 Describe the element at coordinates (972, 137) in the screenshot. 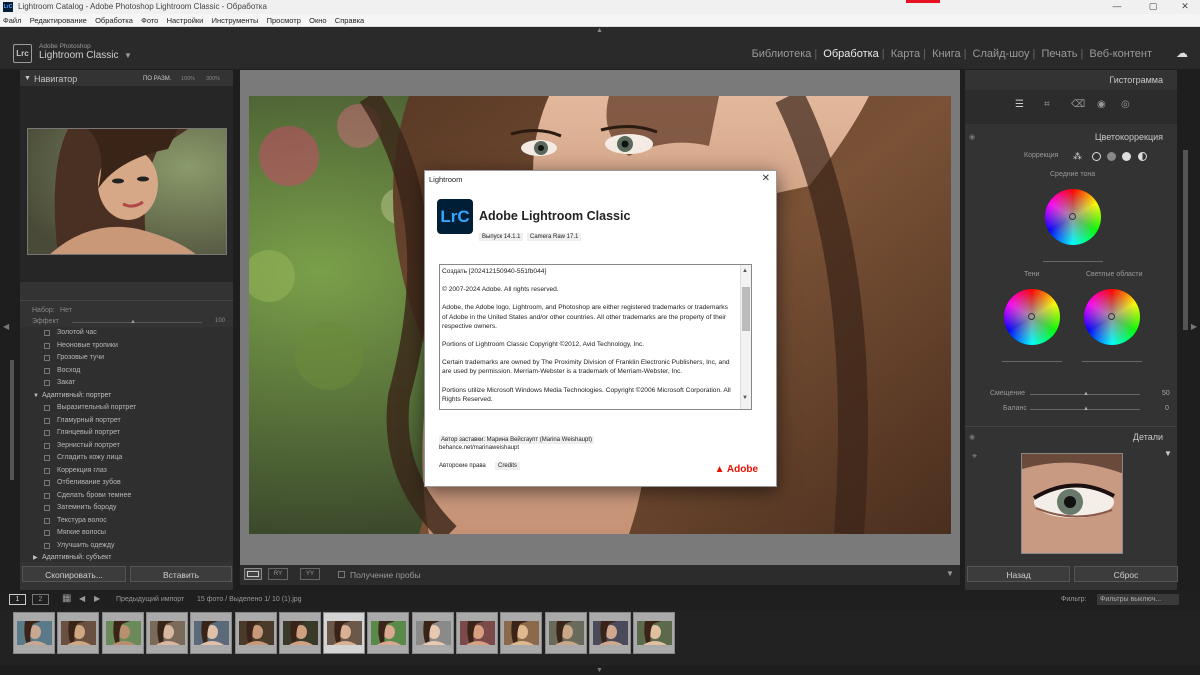

I see `eye-icon: ◉` at that location.